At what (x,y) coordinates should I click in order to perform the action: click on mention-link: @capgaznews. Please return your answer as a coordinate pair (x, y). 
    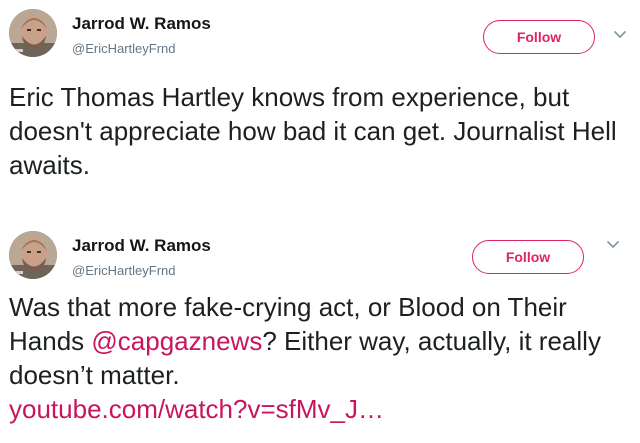
    Looking at the image, I should click on (176, 341).